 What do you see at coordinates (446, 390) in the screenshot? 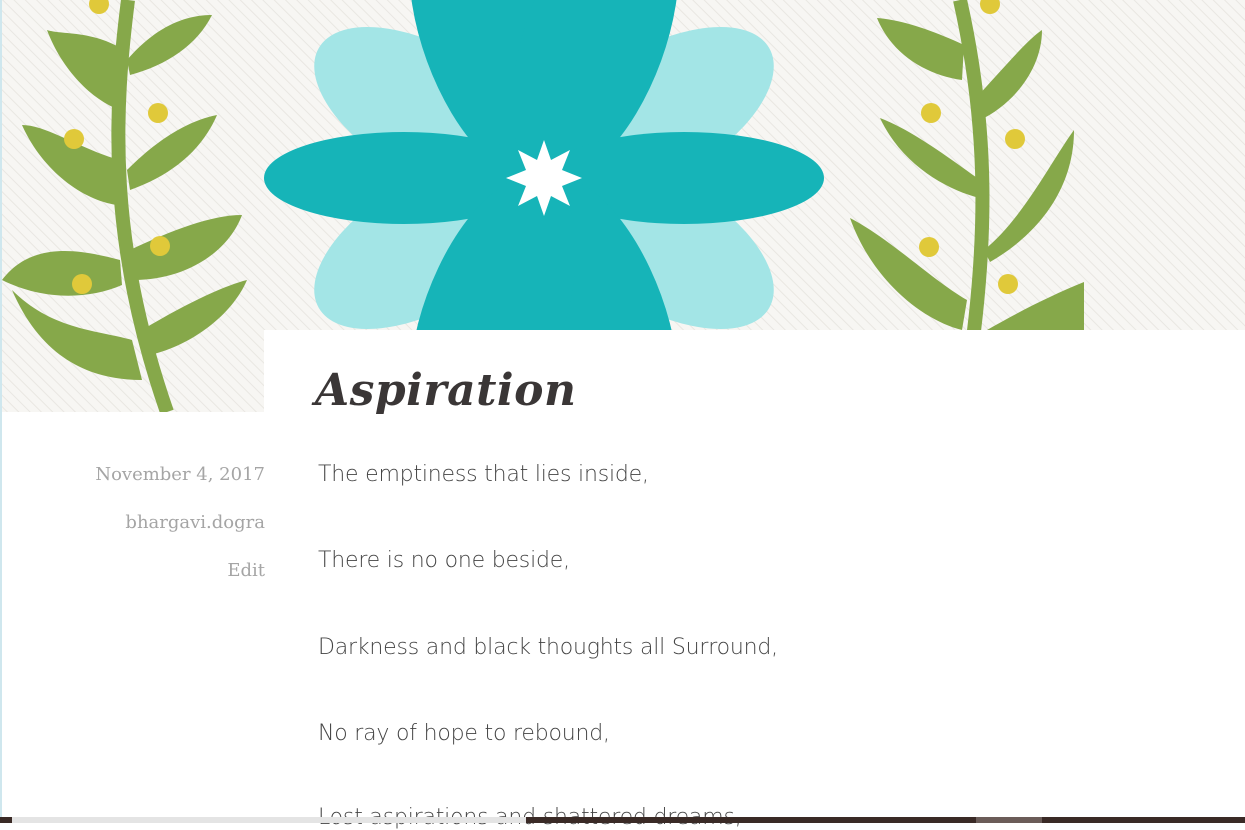
I see `post-title: Aspiration` at bounding box center [446, 390].